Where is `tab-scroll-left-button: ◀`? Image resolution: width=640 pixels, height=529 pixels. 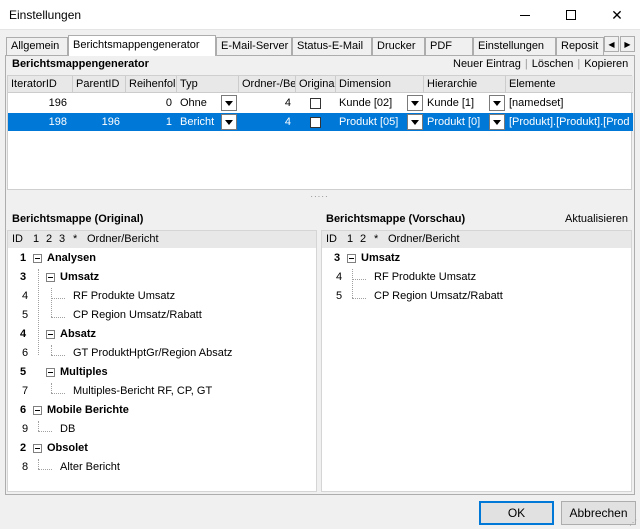 tab-scroll-left-button: ◀ is located at coordinates (611, 44).